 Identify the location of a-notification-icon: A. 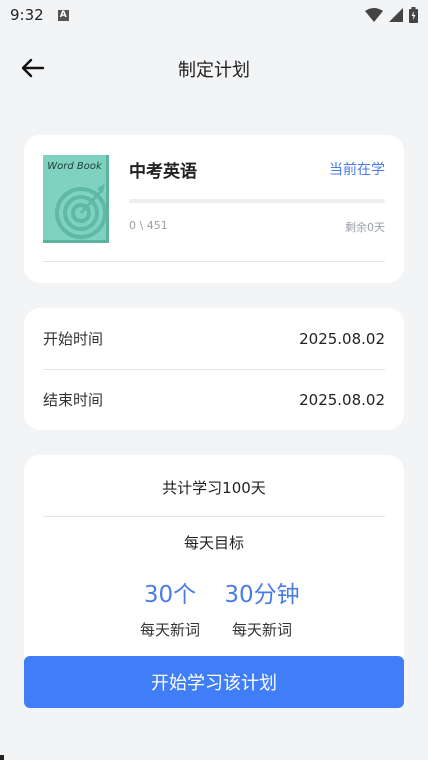
(63, 15).